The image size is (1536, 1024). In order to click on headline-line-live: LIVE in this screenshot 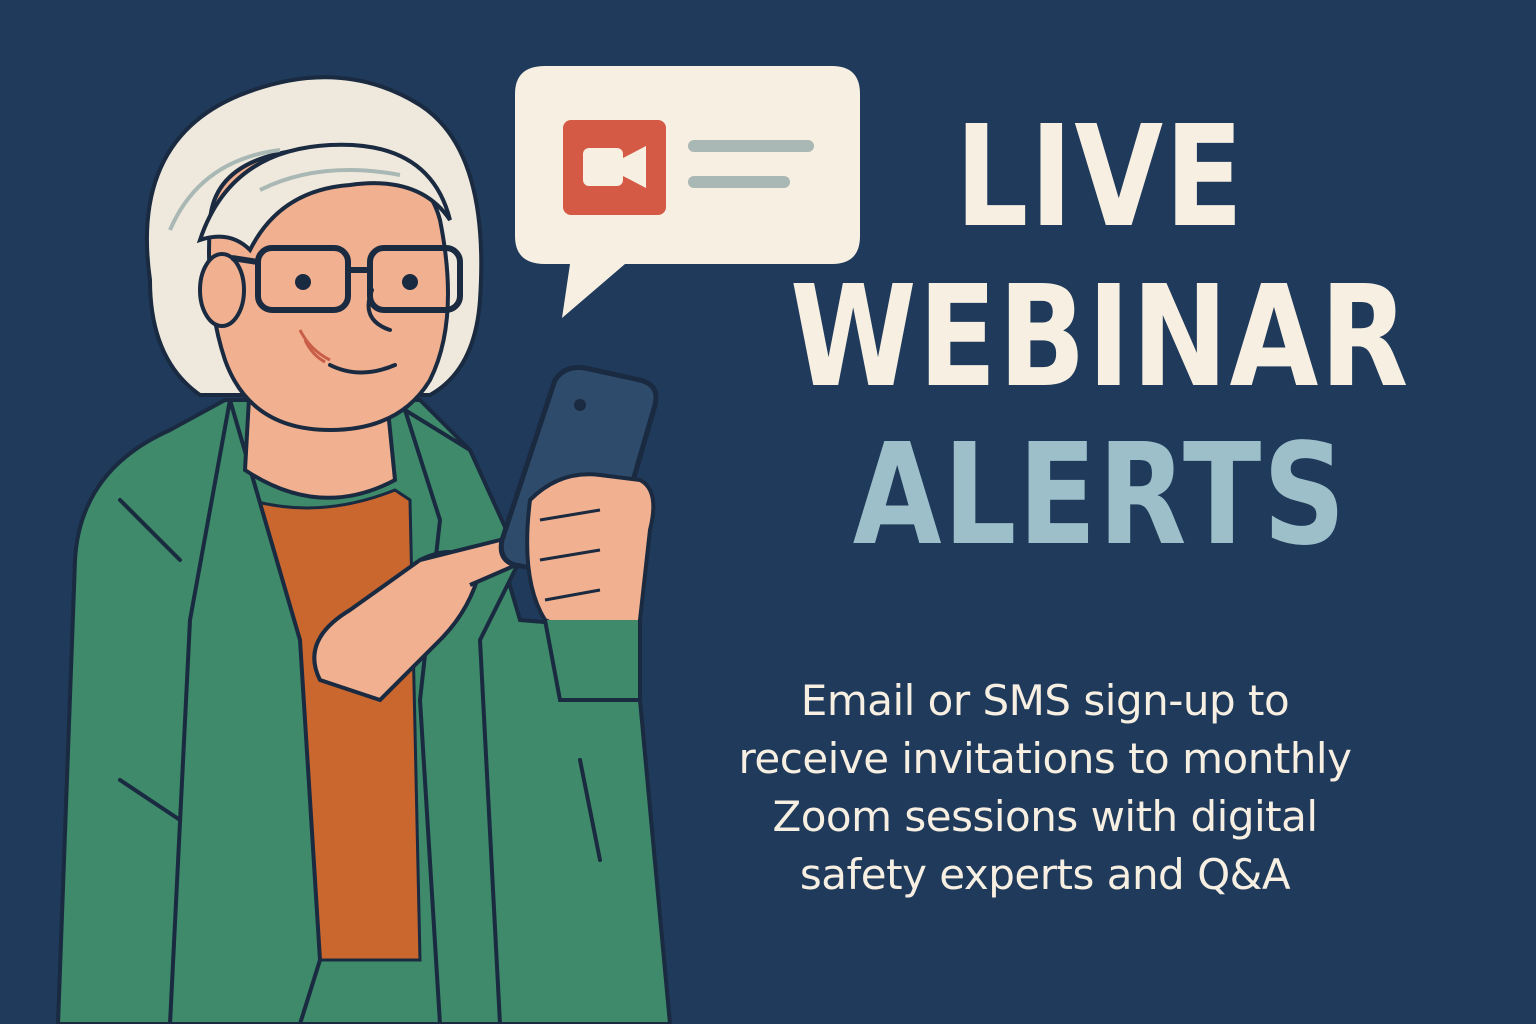, I will do `click(1100, 177)`.